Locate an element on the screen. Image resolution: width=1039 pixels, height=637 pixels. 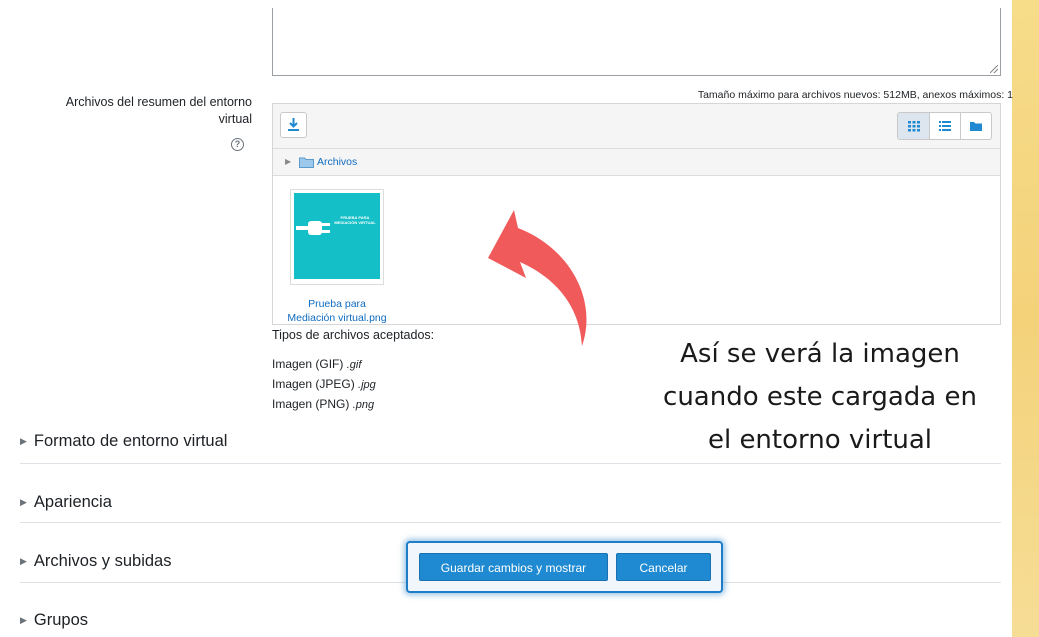
field-label: Archivos del resumen del entorno virtual is located at coordinates (158, 110).